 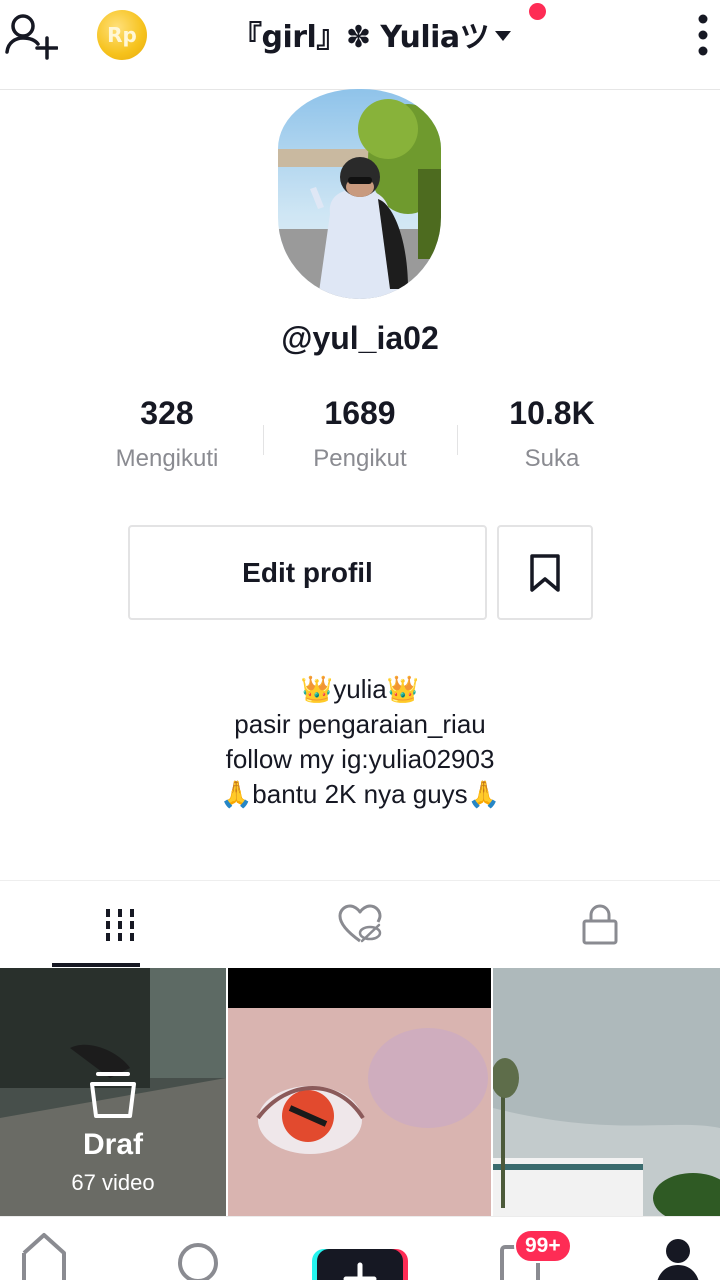 I want to click on coin-icon: Rp, so click(x=122, y=35).